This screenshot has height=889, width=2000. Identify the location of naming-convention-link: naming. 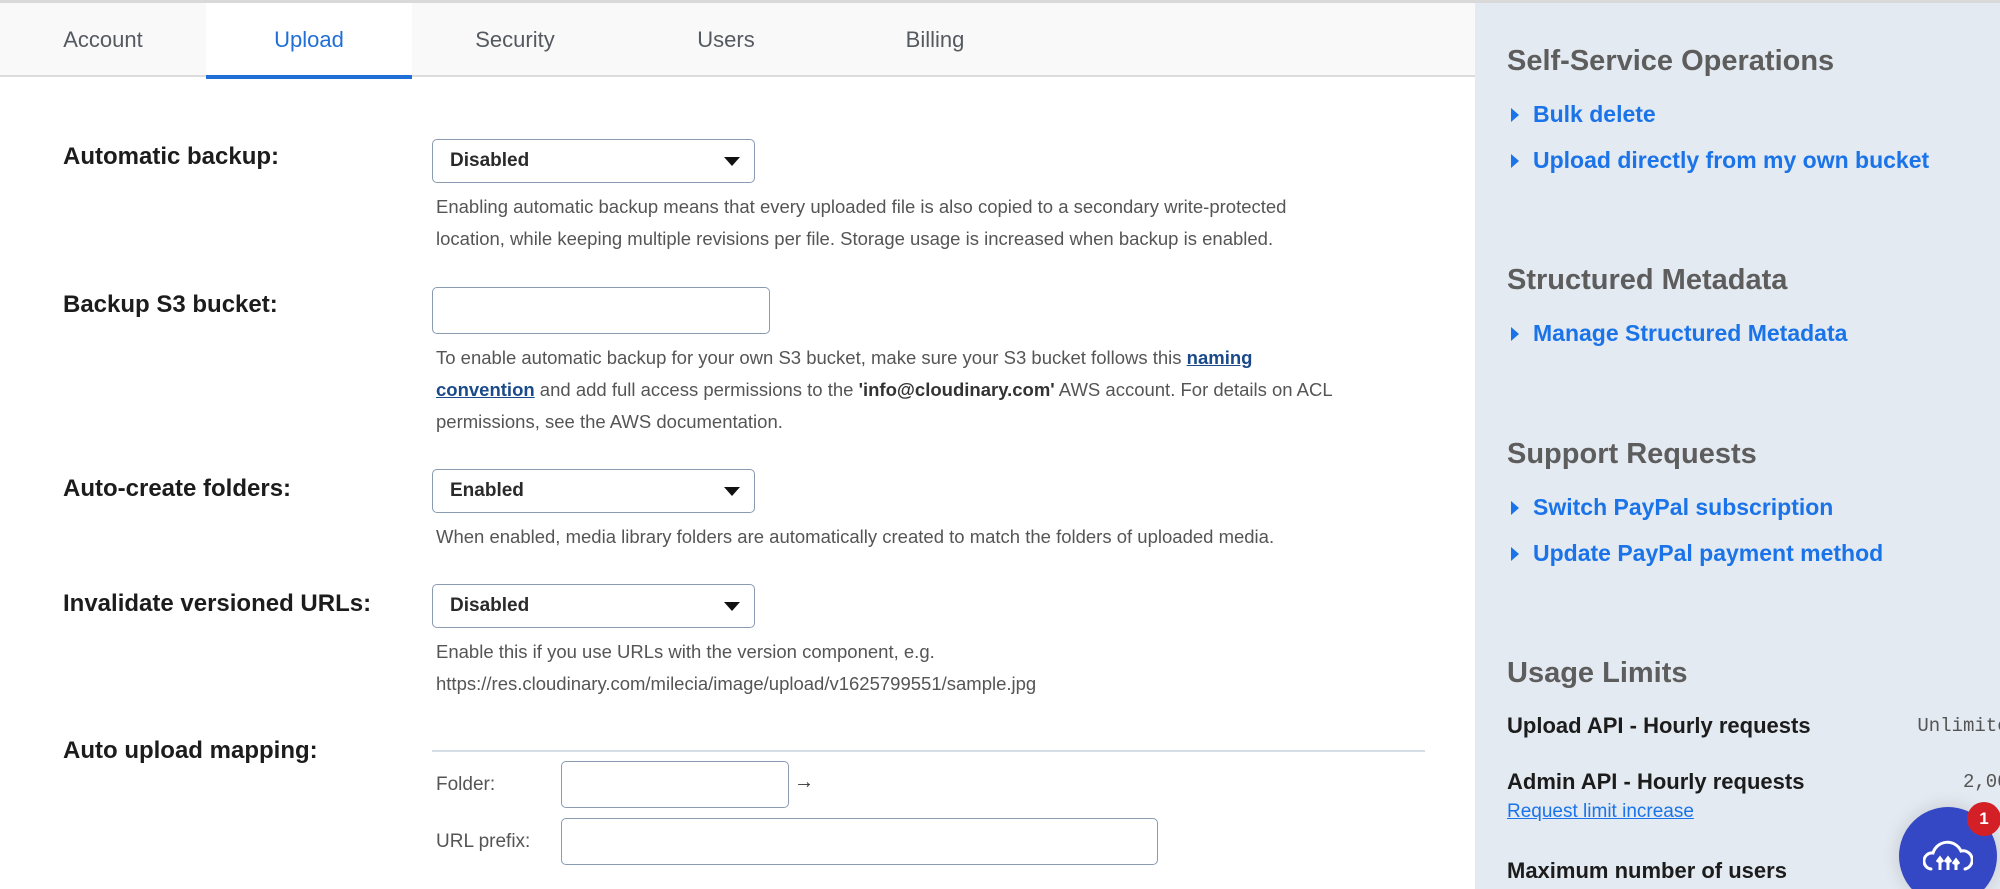
(1220, 357).